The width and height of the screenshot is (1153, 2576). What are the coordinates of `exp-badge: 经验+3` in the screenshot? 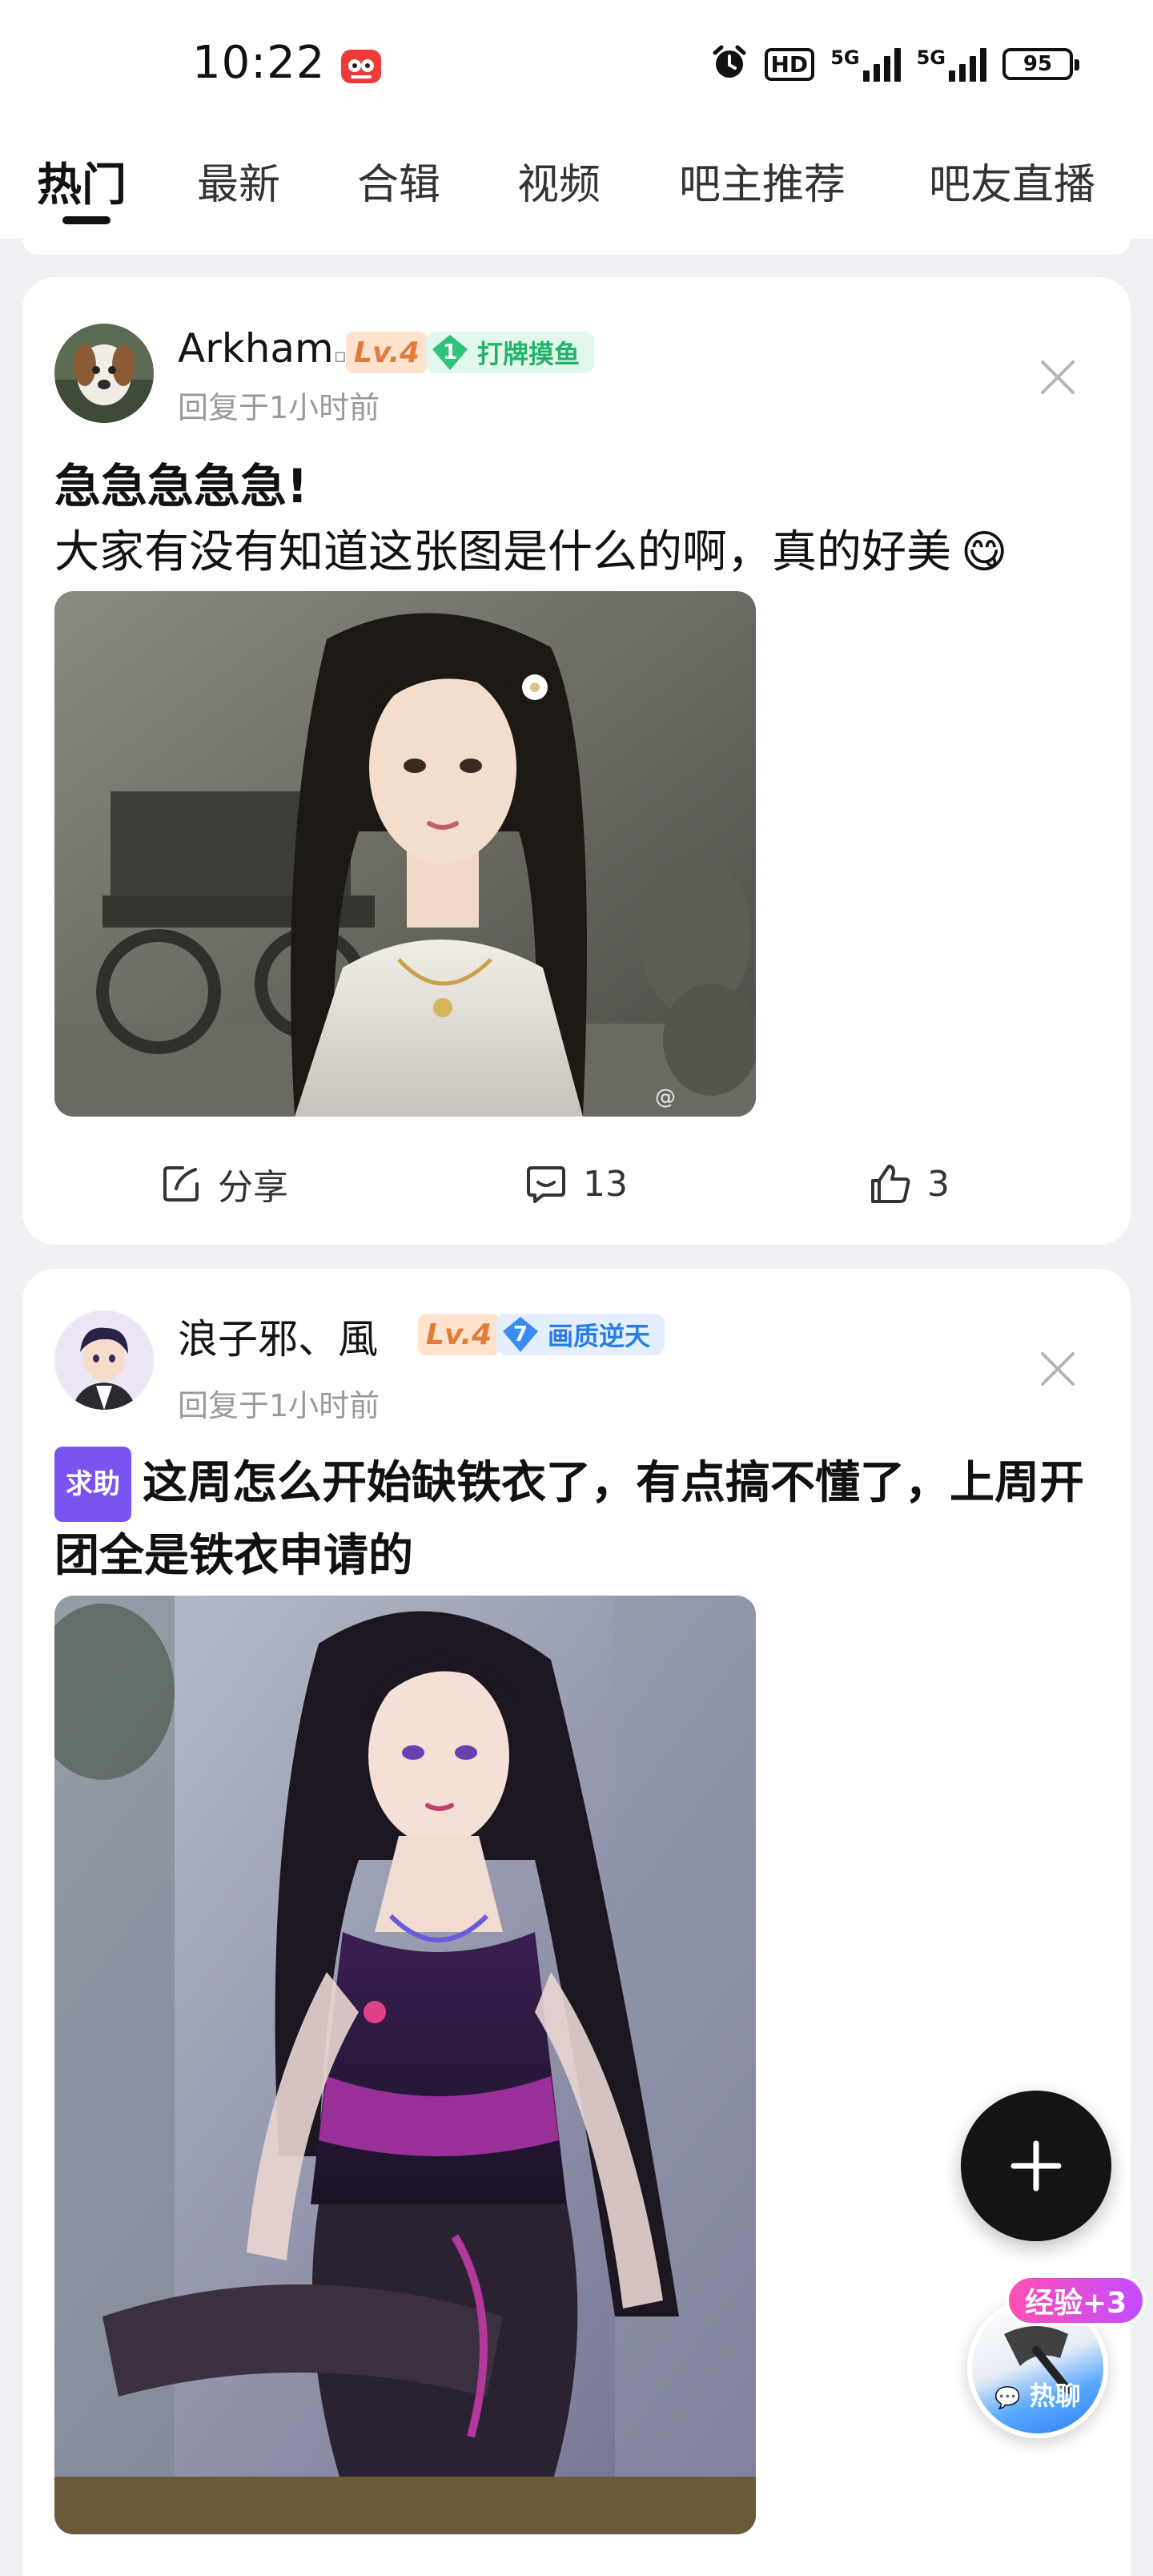 It's located at (1076, 2300).